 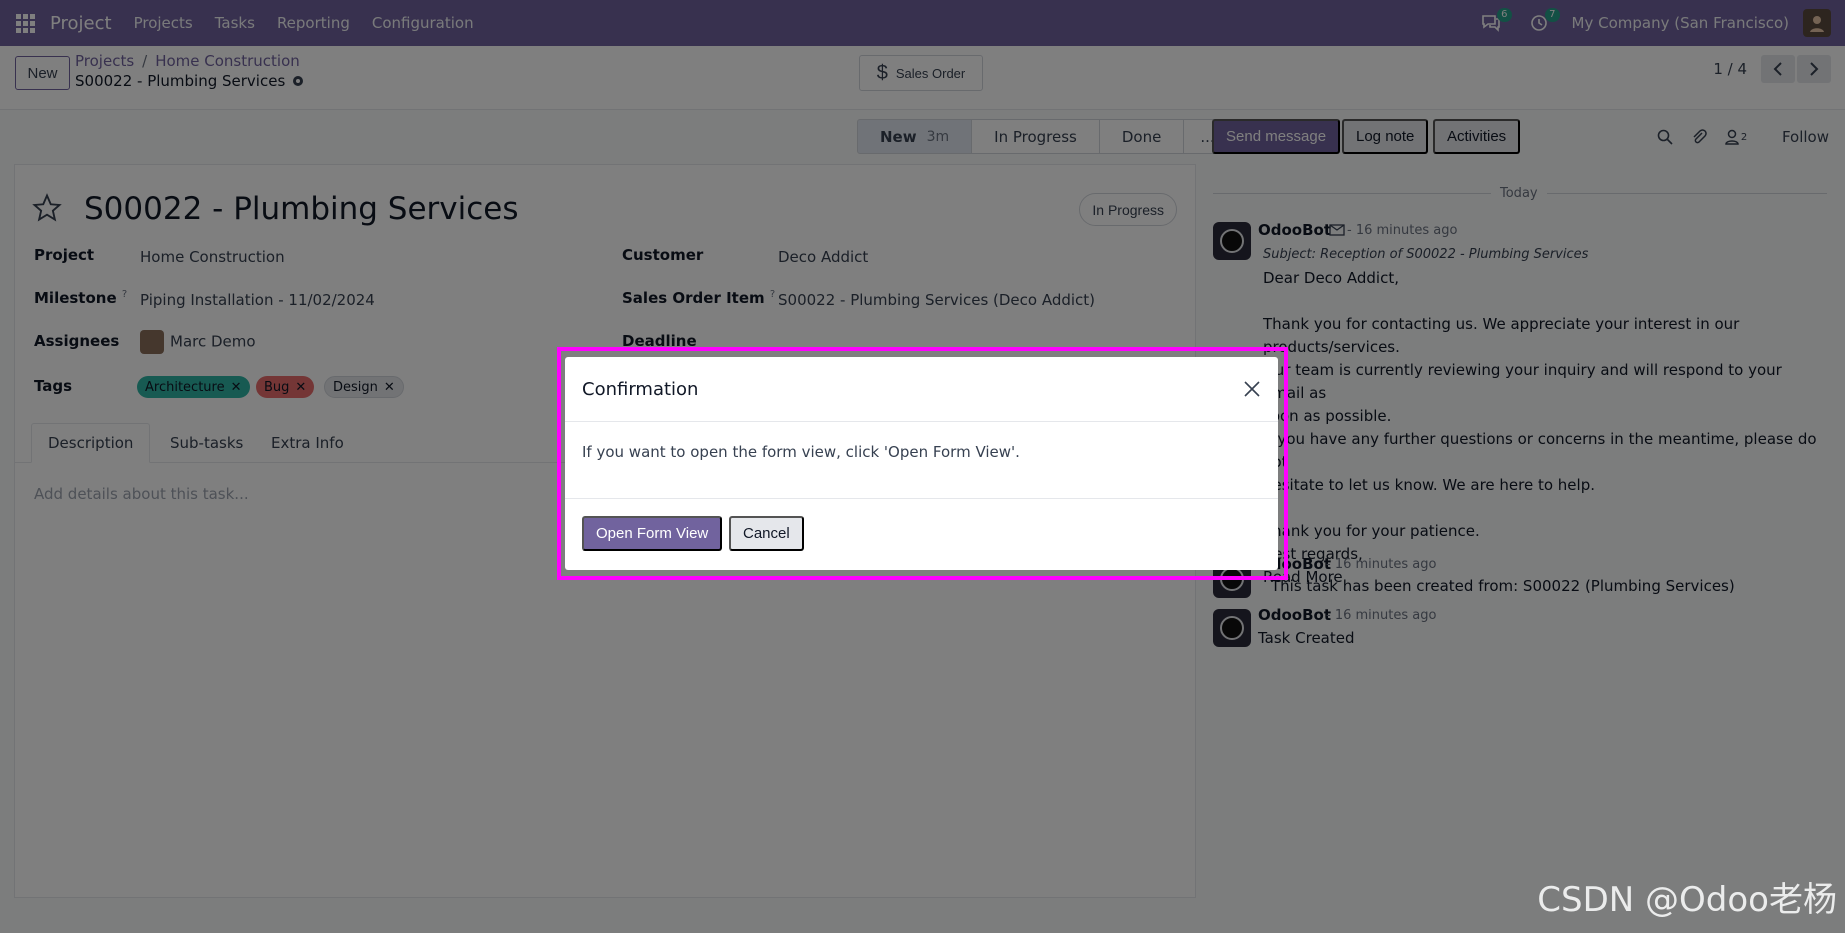 I want to click on open-form-view-button: Open Form View, so click(x=652, y=533).